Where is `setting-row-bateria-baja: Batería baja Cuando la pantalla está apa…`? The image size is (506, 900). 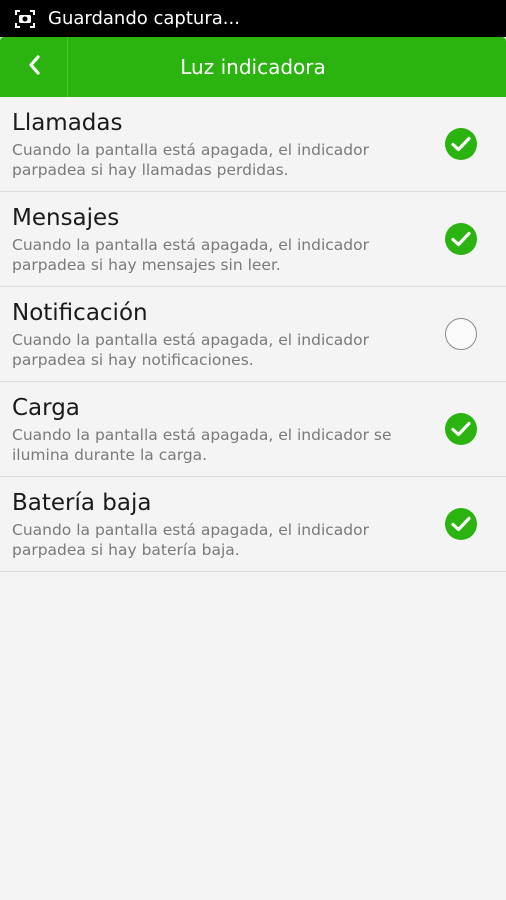
setting-row-bateria-baja: Batería baja Cuando la pantalla está apa… is located at coordinates (253, 524).